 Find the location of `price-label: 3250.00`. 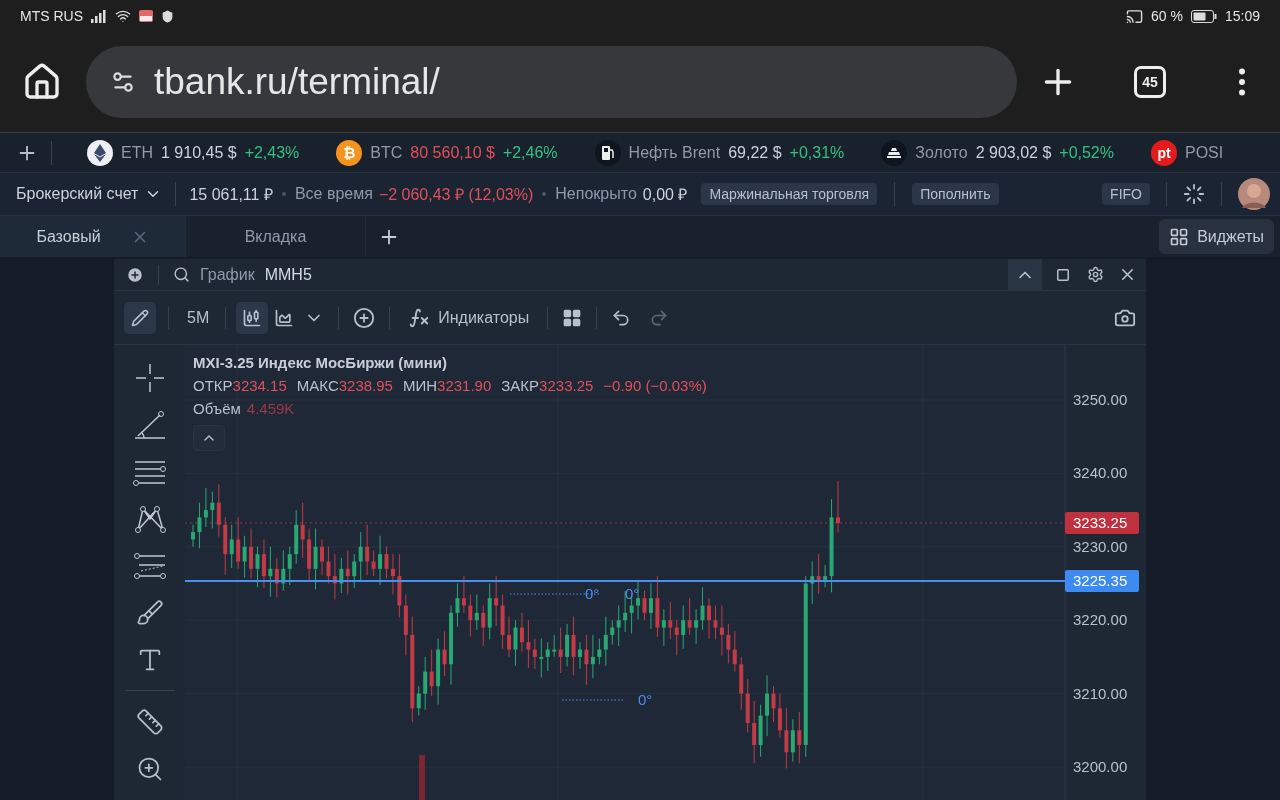

price-label: 3250.00 is located at coordinates (1100, 399).